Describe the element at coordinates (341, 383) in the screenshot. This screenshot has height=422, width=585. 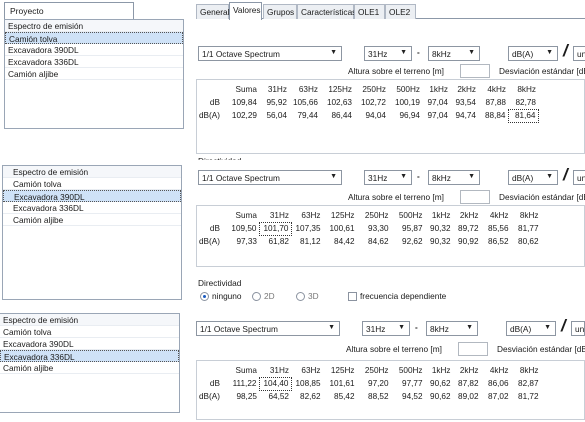
I see `cell: 101,61` at that location.